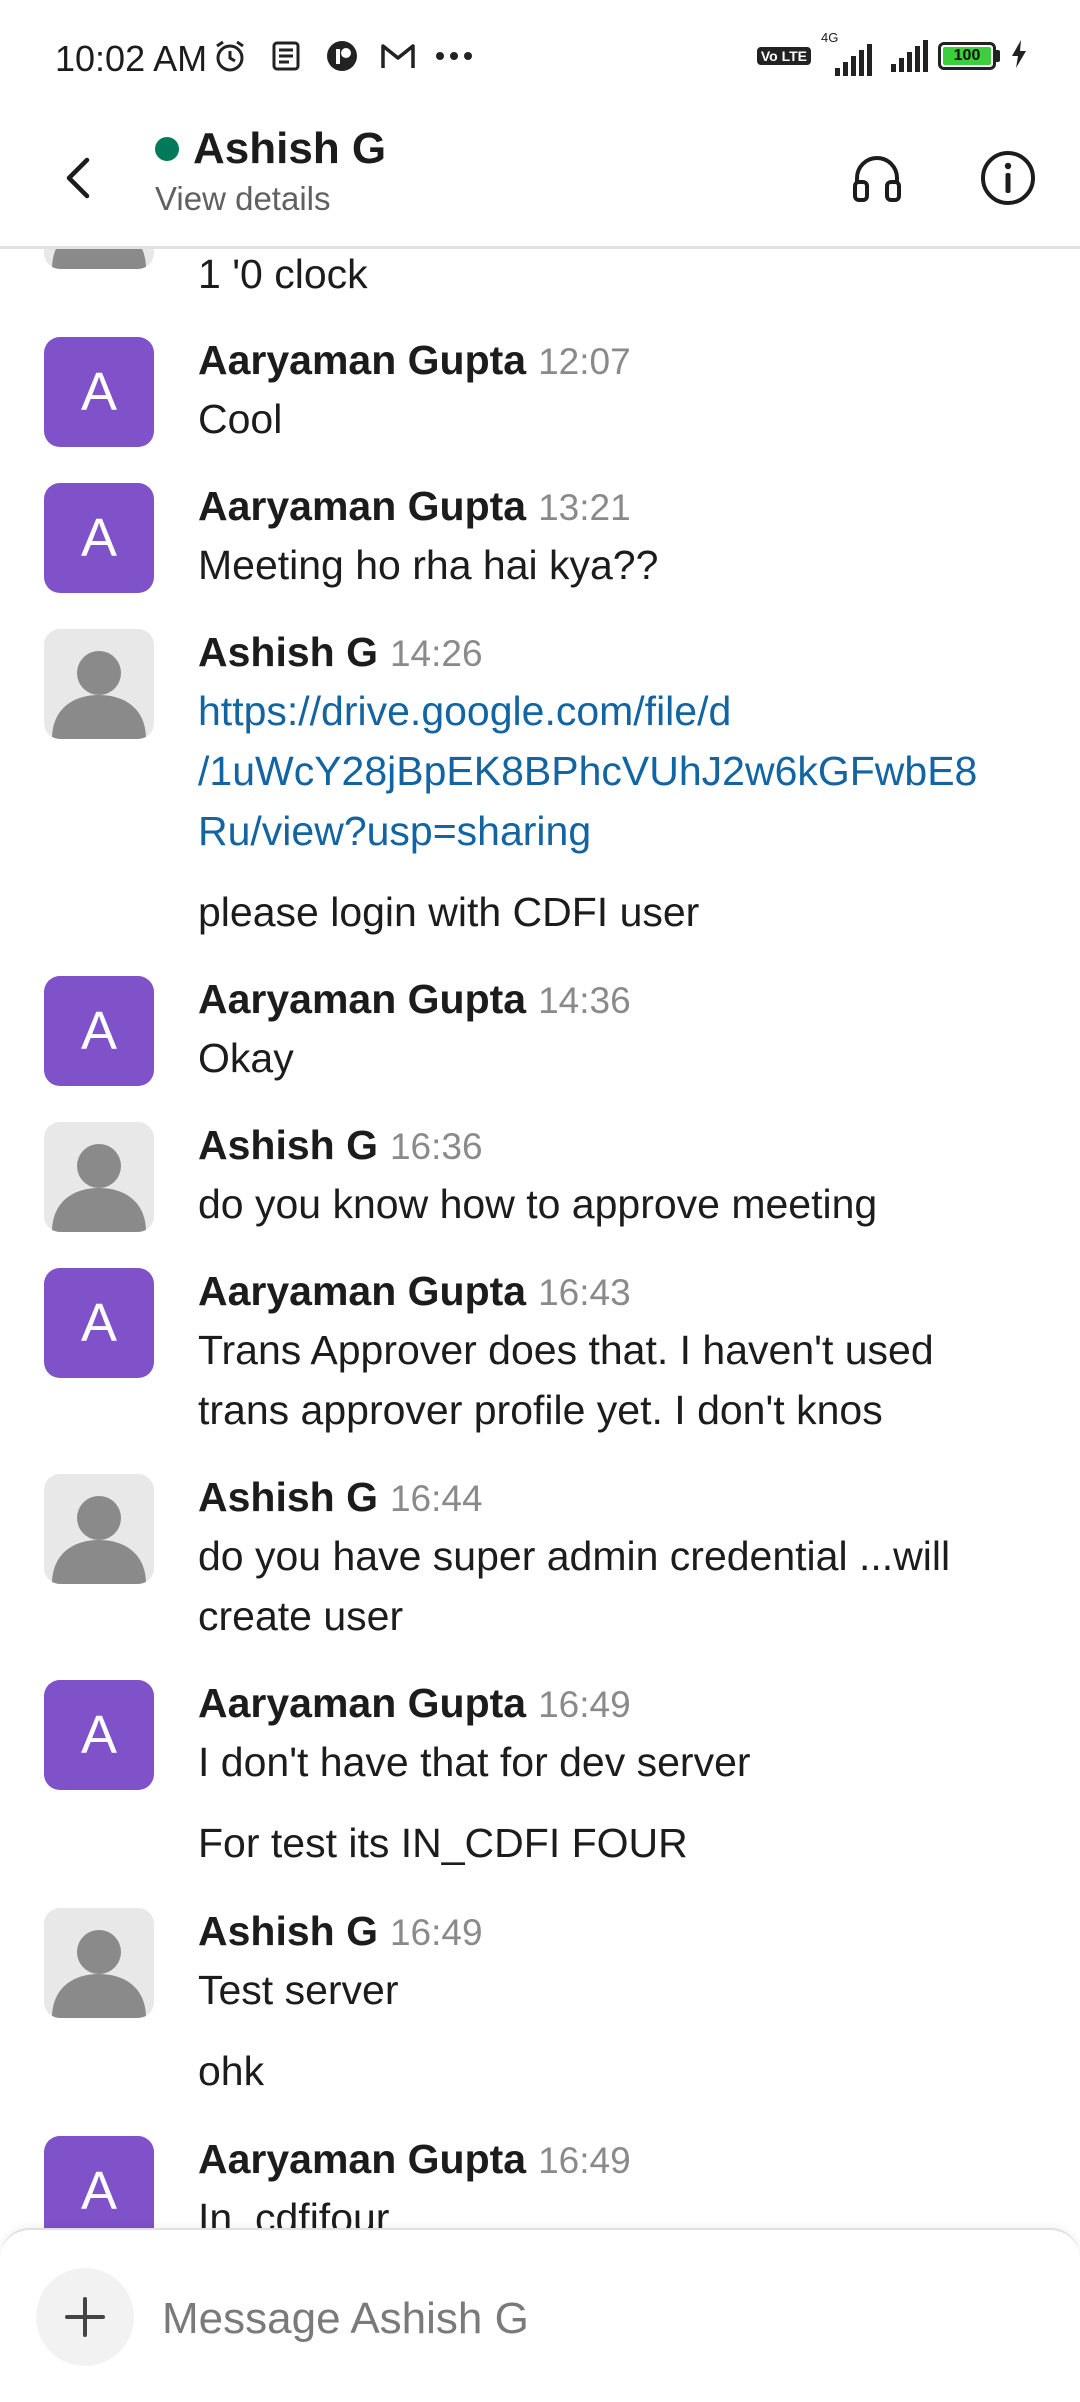 The height and width of the screenshot is (2402, 1080). What do you see at coordinates (436, 1146) in the screenshot?
I see `message-time: 16:36` at bounding box center [436, 1146].